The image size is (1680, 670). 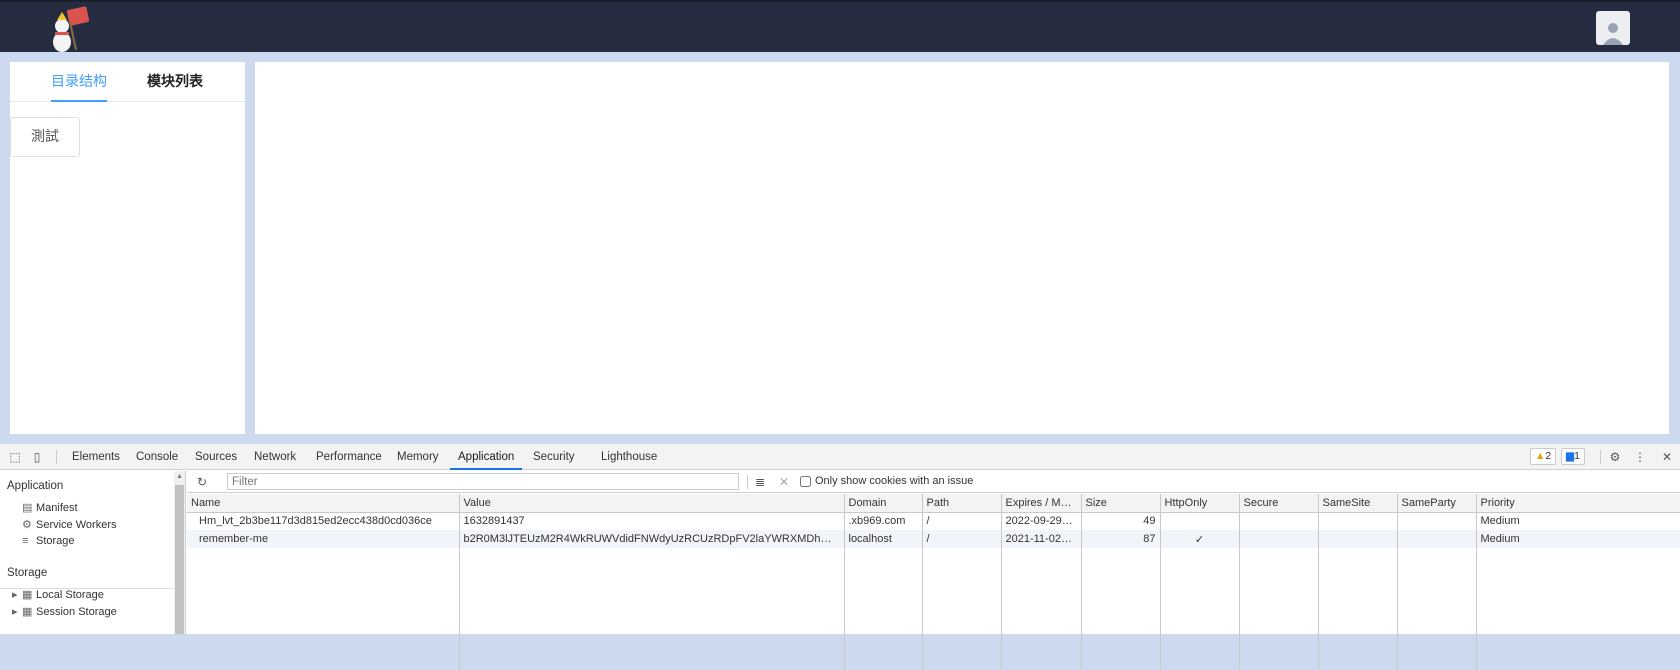 I want to click on cookies-toolbar: ↻ ≣ ✕ Only show cookies with an issue, so click(x=933, y=482).